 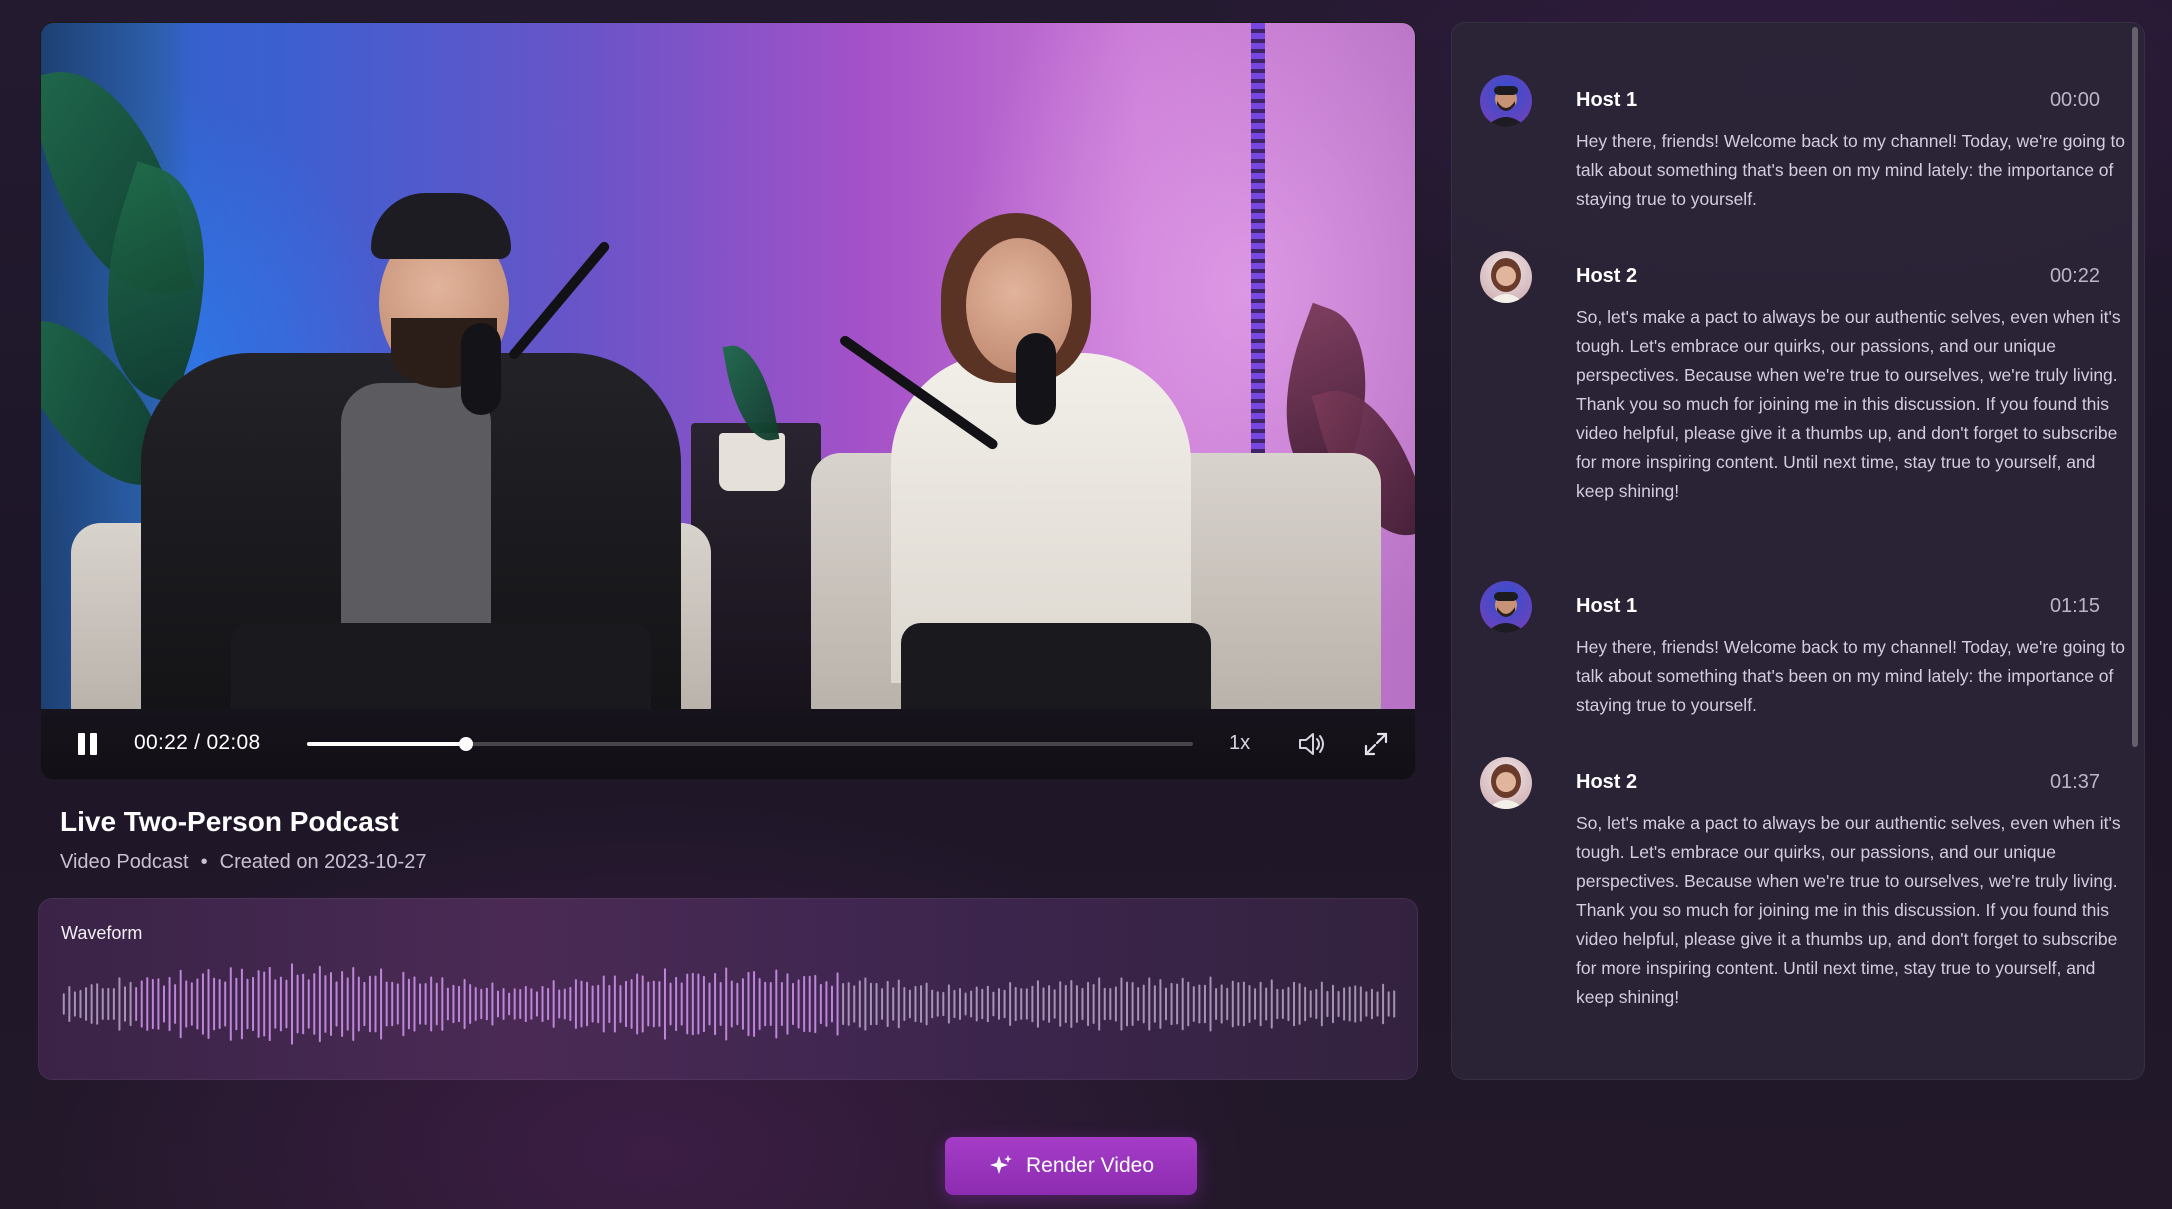 I want to click on entry-timestamp: 00:22, so click(x=2075, y=276).